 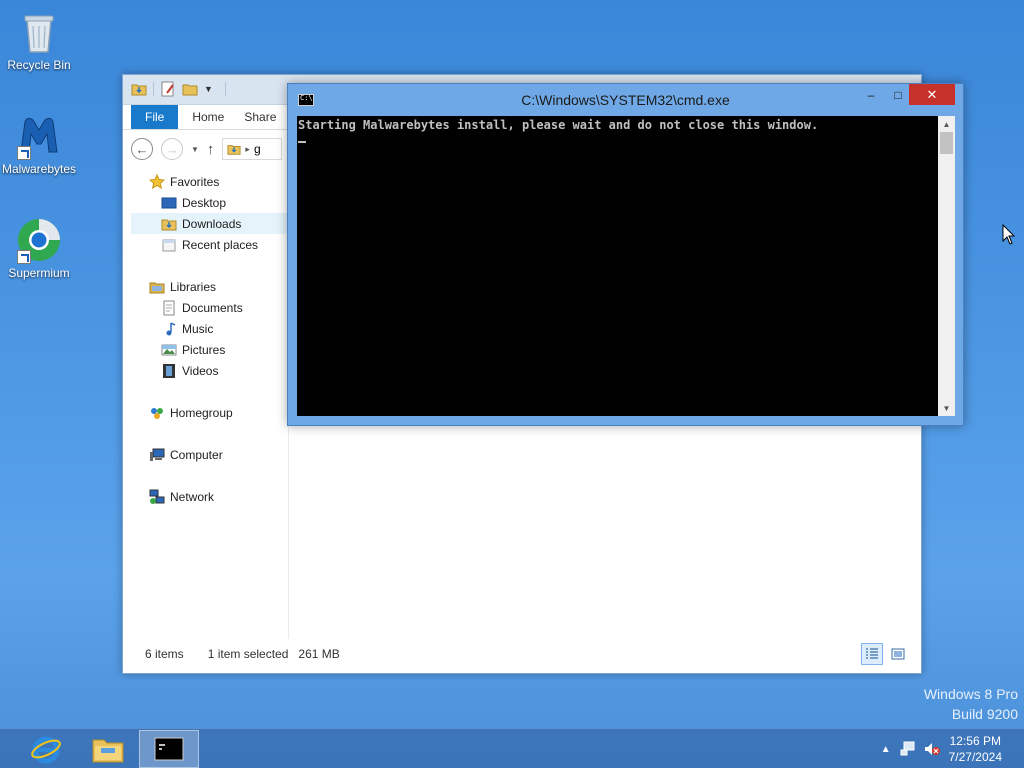 I want to click on back-button: ←, so click(x=142, y=149).